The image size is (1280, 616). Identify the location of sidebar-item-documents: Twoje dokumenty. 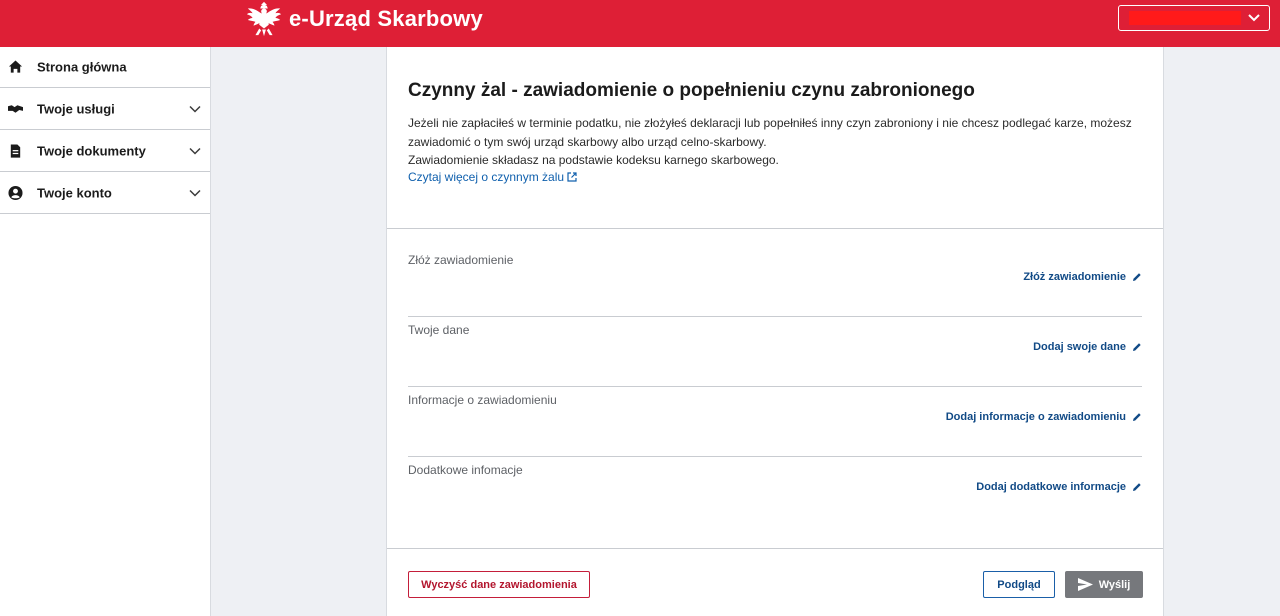
(105, 151).